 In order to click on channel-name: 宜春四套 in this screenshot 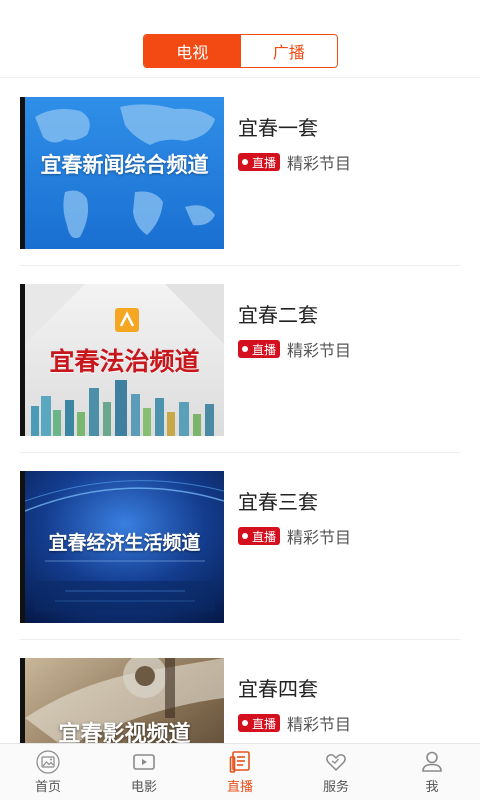, I will do `click(278, 689)`.